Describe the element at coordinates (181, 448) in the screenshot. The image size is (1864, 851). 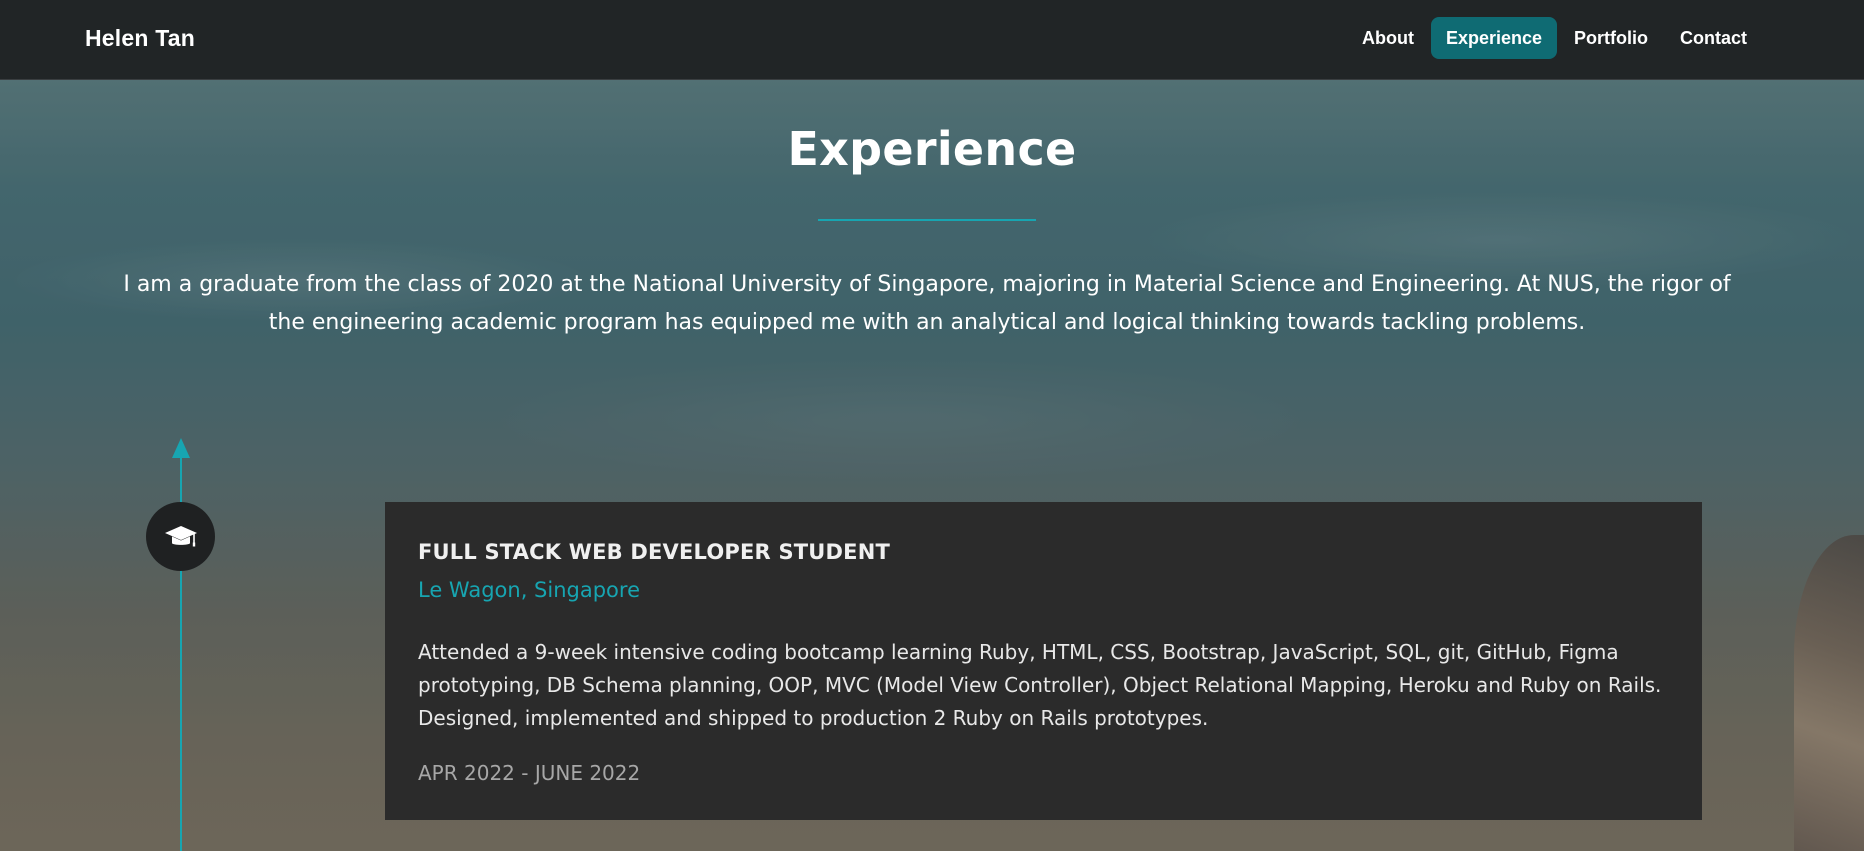
I see `timeline-arrow-icon` at that location.